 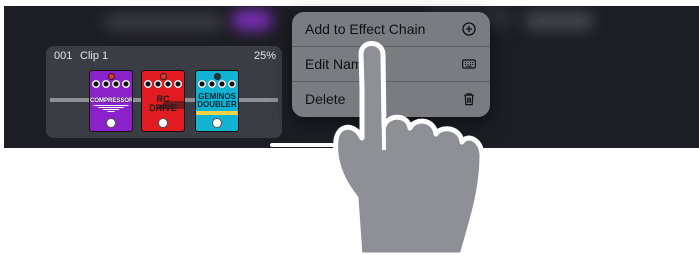 I want to click on clip-number: 001, so click(x=63, y=56).